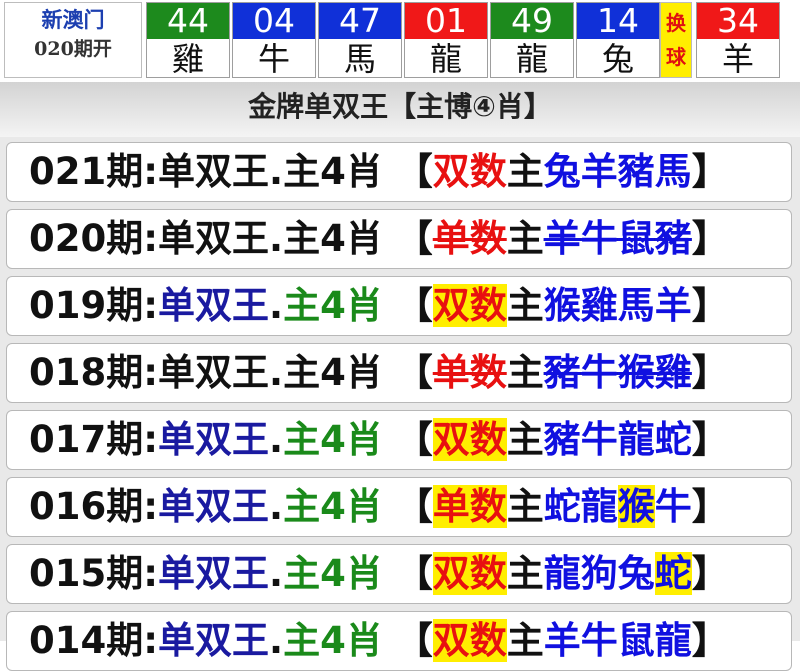 The width and height of the screenshot is (800, 671). I want to click on row-parity: 双数, so click(469, 573).